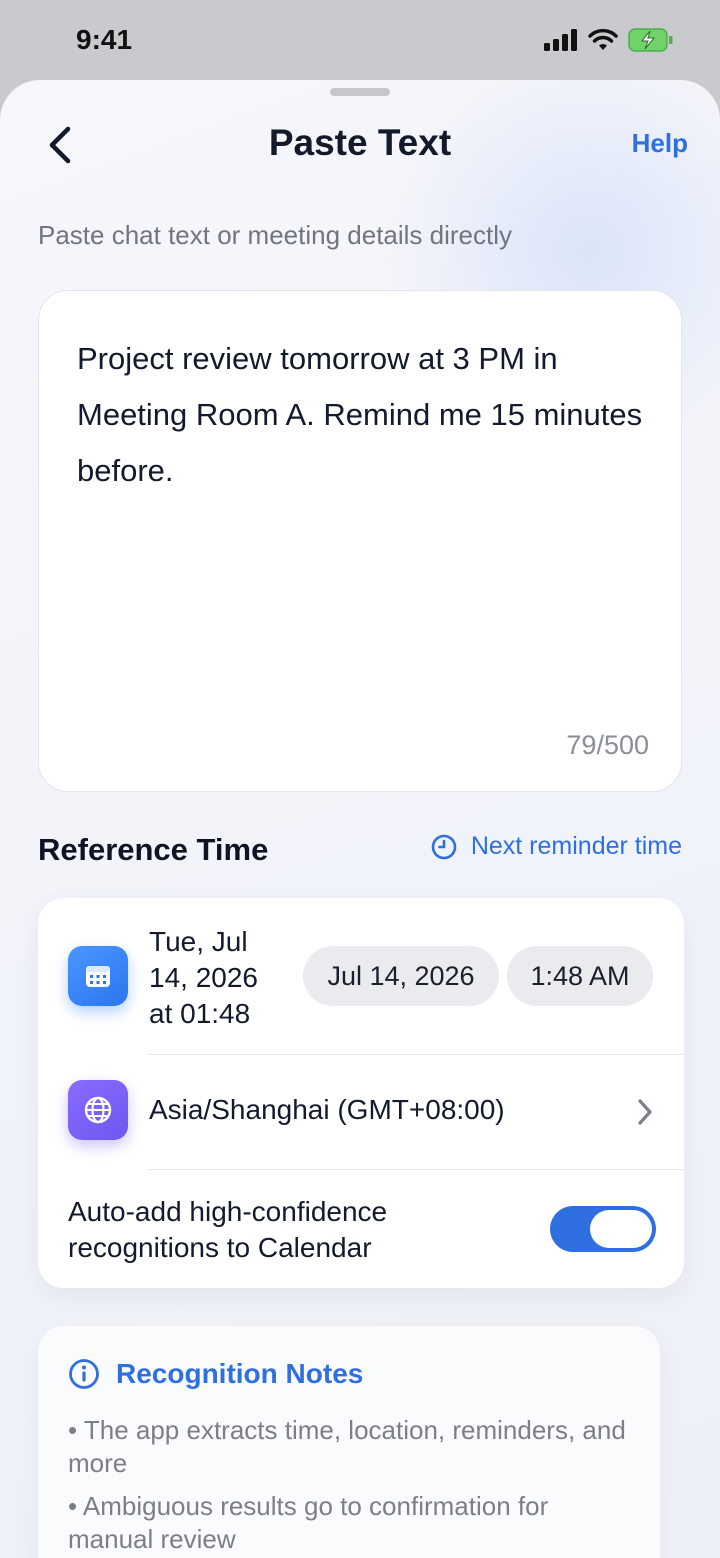 This screenshot has width=720, height=1558. I want to click on notes-header: Recognition Notes, so click(215, 1374).